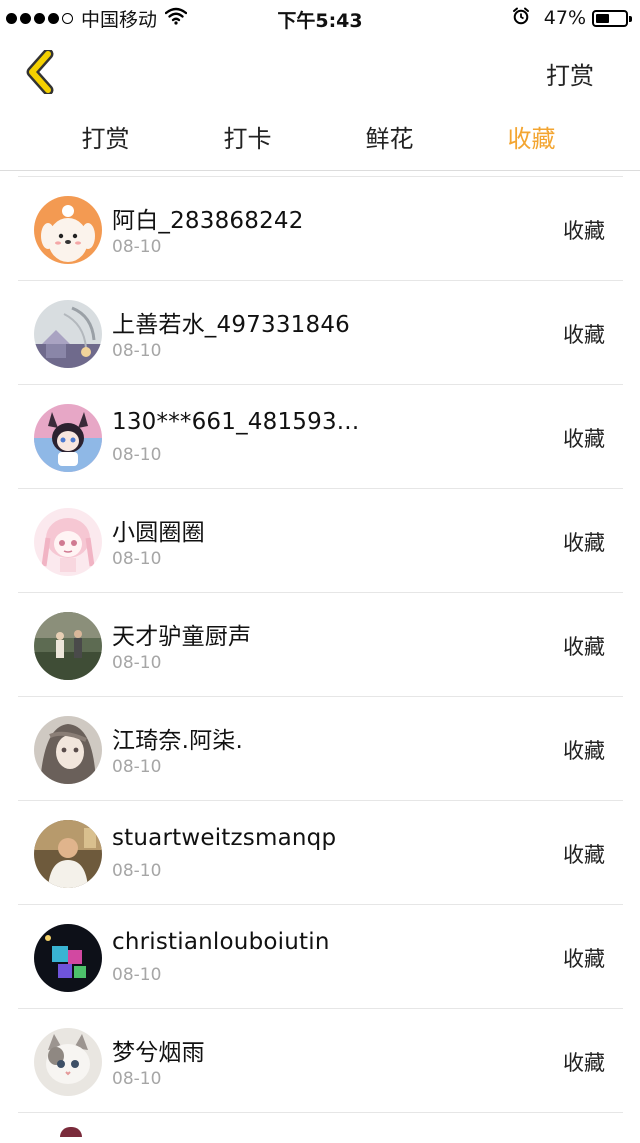  I want to click on list-item: 天才驴童厨声 08-10 收藏, so click(320, 645).